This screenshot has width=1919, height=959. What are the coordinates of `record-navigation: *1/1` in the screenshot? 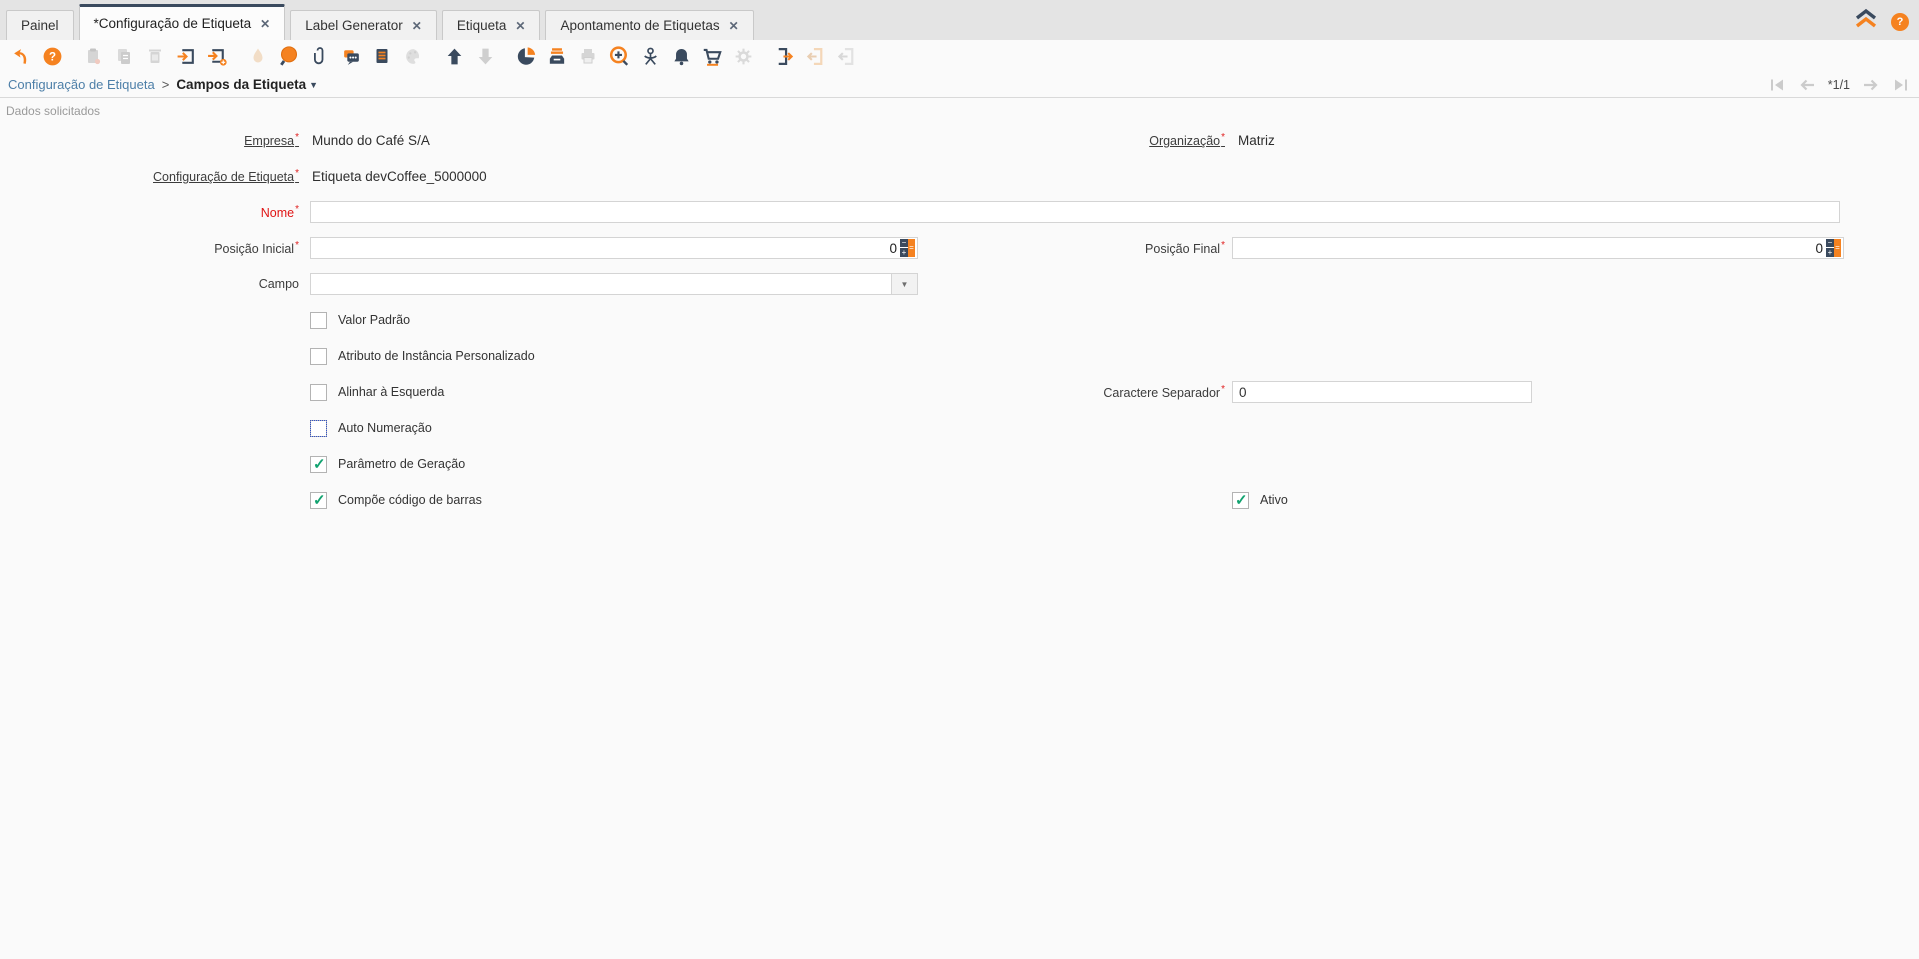 It's located at (1839, 85).